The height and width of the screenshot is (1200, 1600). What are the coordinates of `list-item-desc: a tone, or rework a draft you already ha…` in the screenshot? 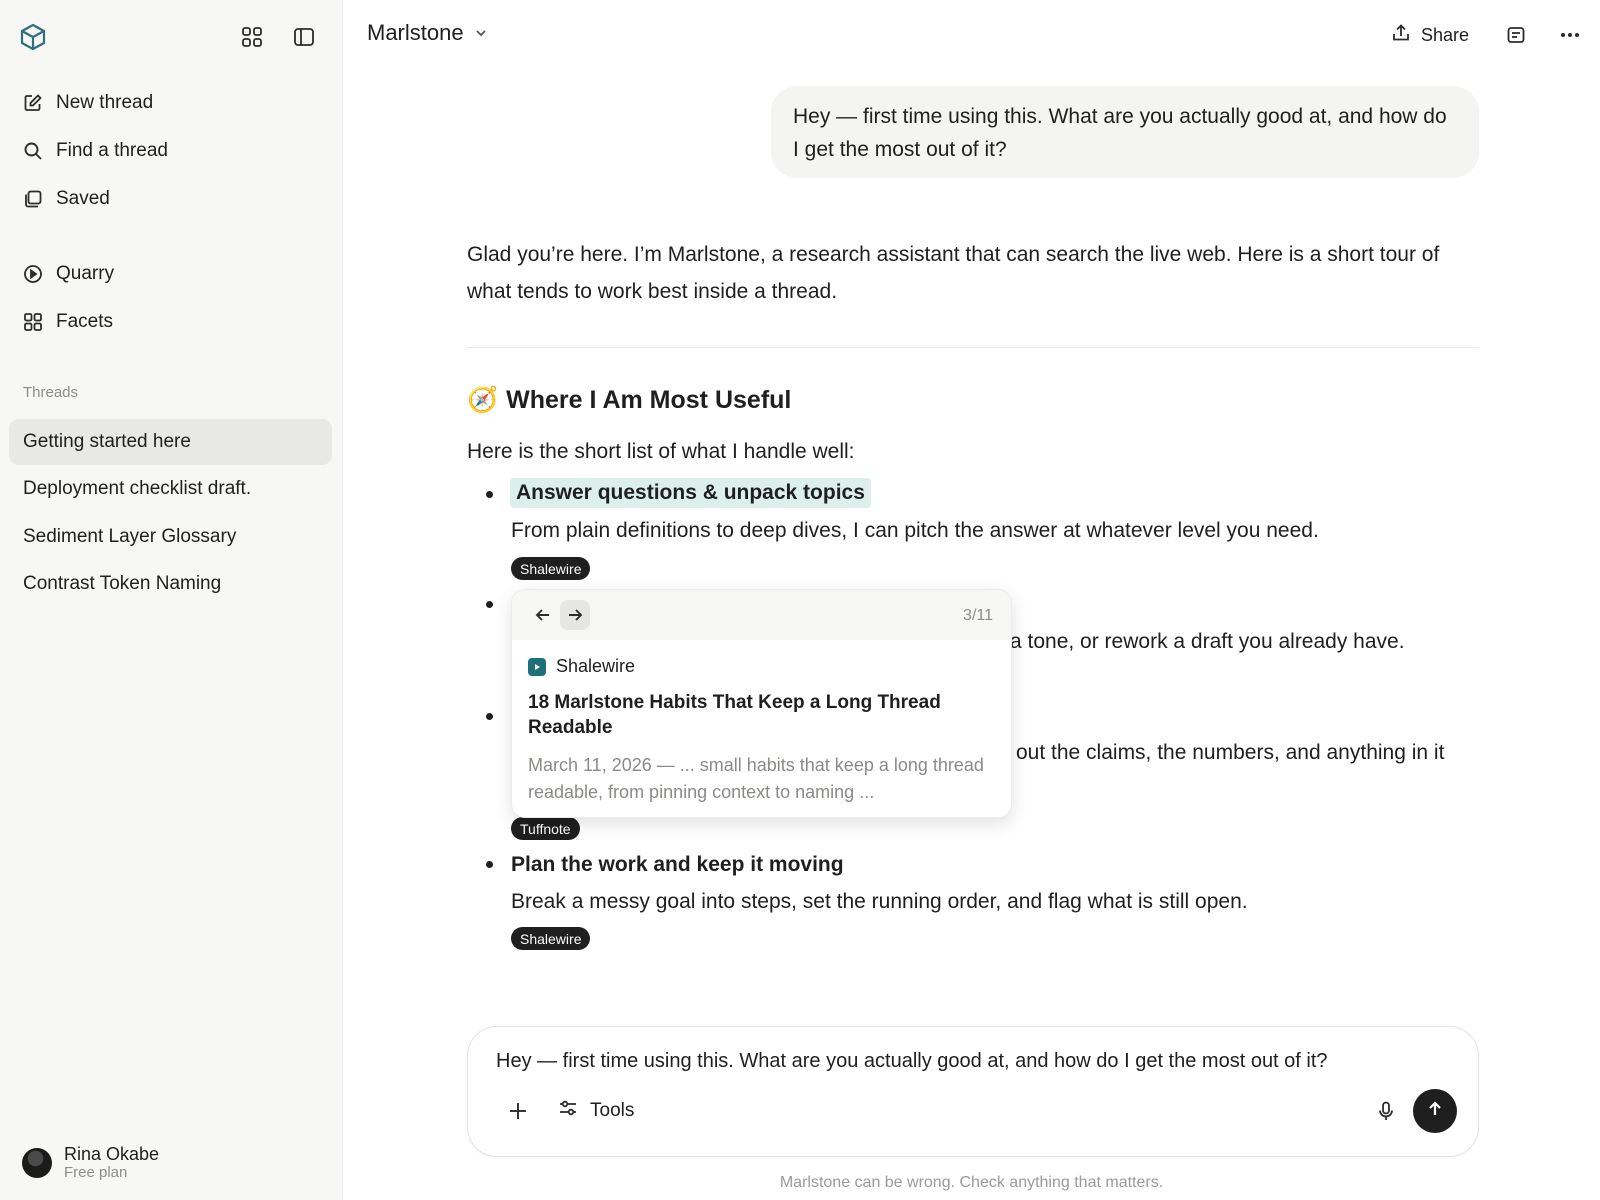 It's located at (1207, 641).